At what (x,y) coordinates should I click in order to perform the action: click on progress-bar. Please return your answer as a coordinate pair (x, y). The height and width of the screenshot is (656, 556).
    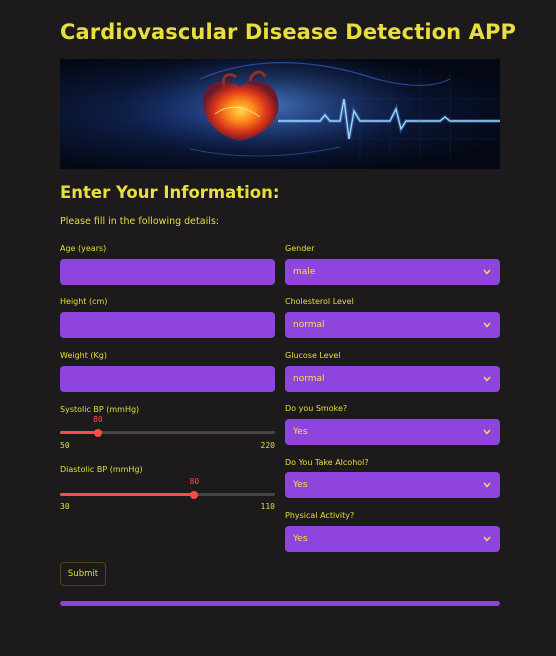
    Looking at the image, I should click on (280, 603).